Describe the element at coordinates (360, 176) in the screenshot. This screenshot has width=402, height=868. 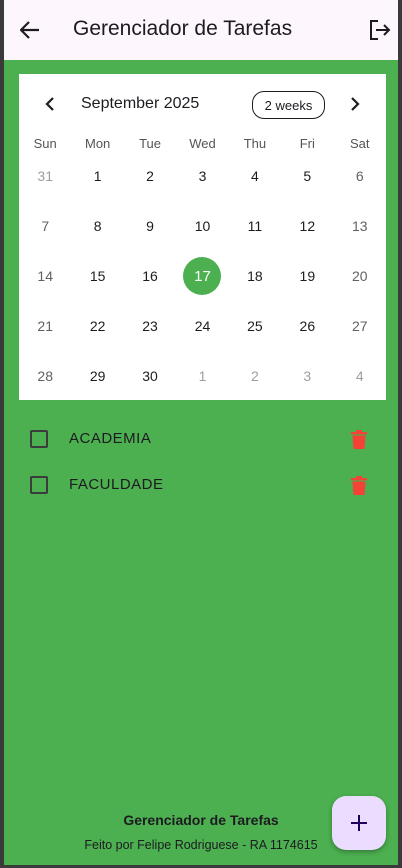
I see `calendar-day: 6` at that location.